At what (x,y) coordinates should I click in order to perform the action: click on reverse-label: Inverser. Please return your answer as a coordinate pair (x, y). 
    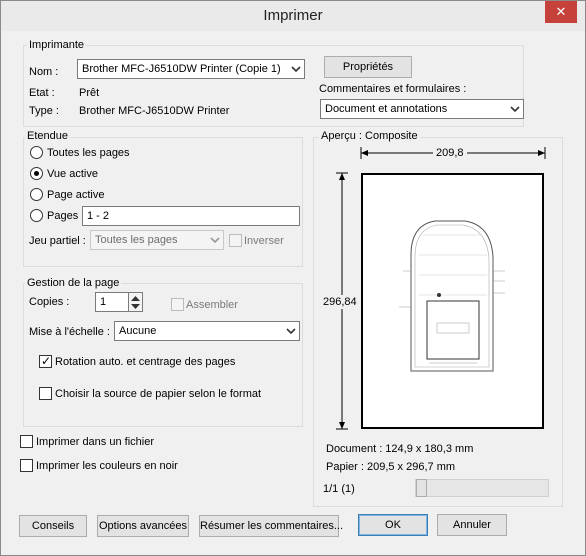
    Looking at the image, I should click on (264, 241).